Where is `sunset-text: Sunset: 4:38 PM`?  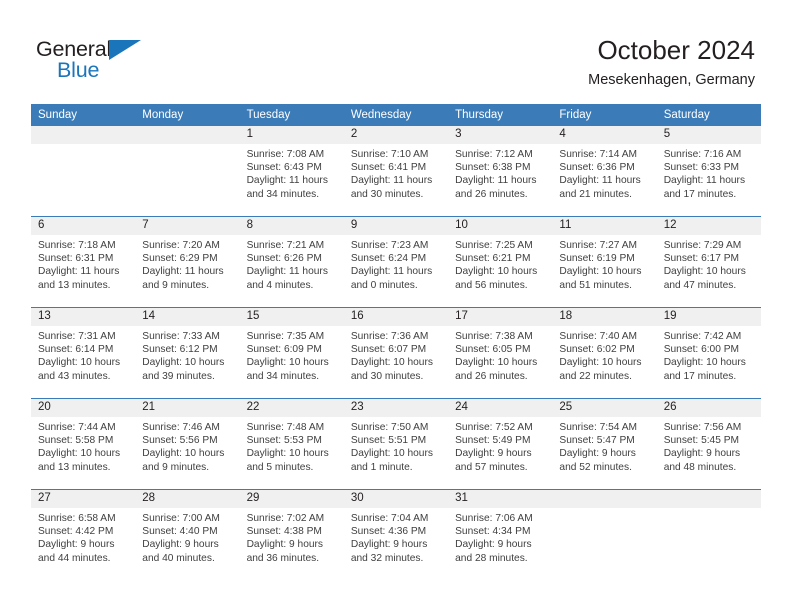
sunset-text: Sunset: 4:38 PM is located at coordinates (284, 532).